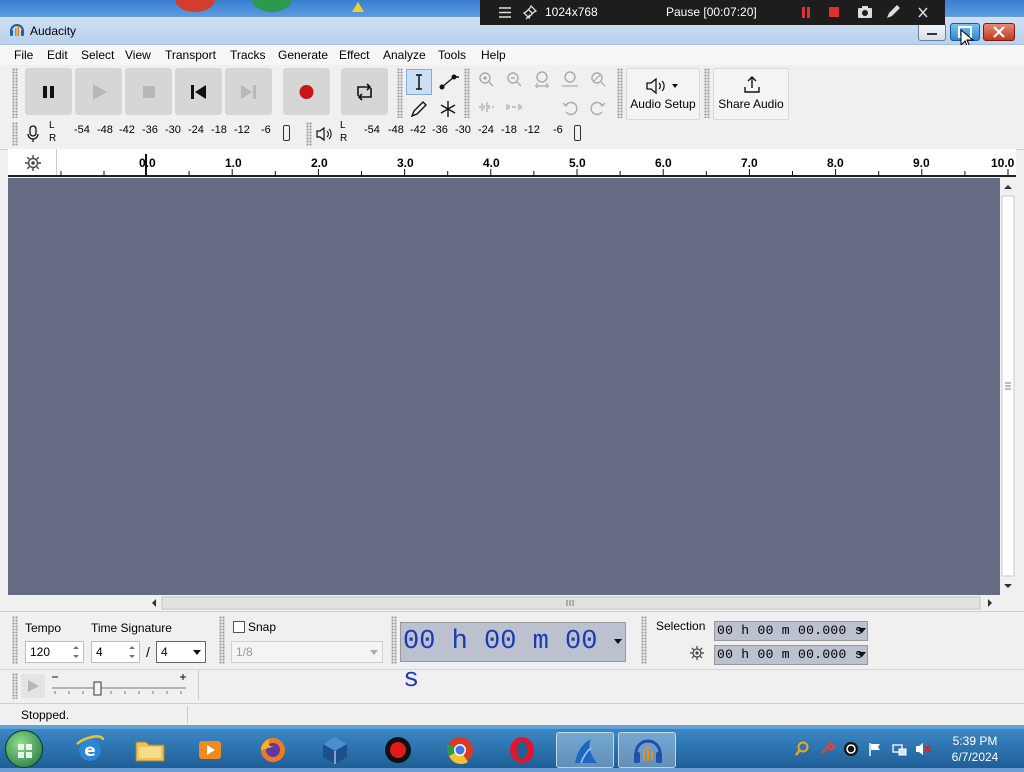  What do you see at coordinates (990, 603) in the screenshot?
I see `scroll-right-arrow-icon` at bounding box center [990, 603].